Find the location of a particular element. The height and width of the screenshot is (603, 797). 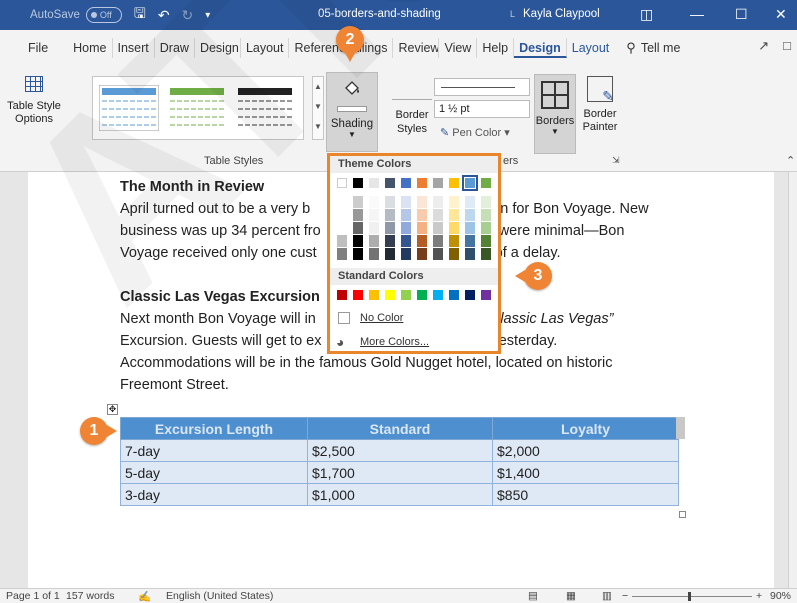

table-style-options-button: Table Style Options is located at coordinates (34, 101).